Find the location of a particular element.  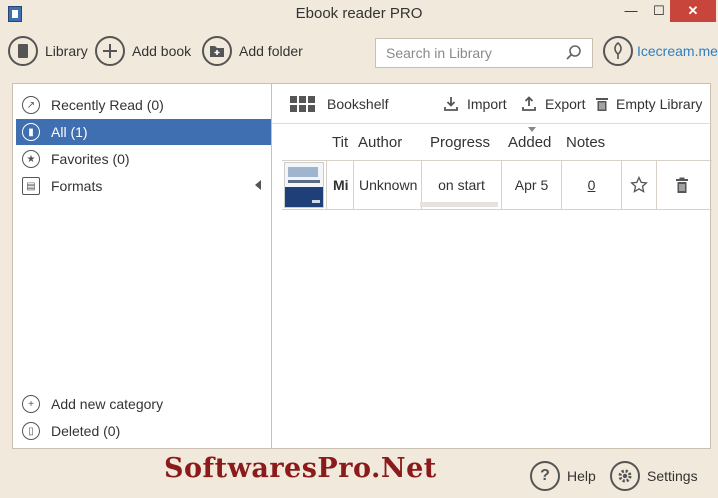

export-button: Export is located at coordinates (553, 104).